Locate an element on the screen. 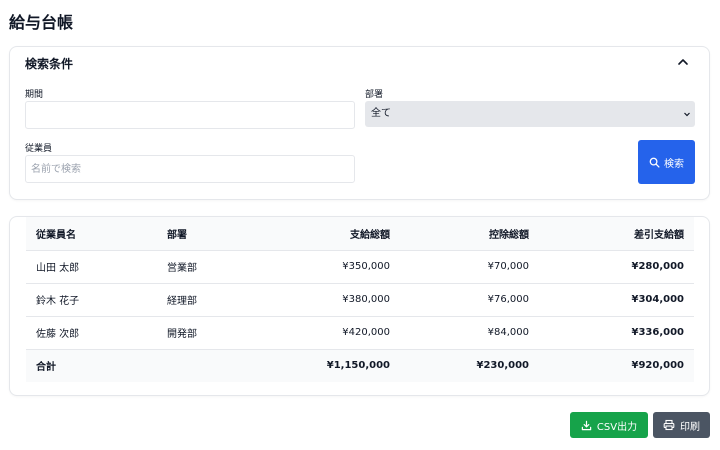 Image resolution: width=720 pixels, height=450 pixels. cell-department: 経理部 is located at coordinates (209, 300).